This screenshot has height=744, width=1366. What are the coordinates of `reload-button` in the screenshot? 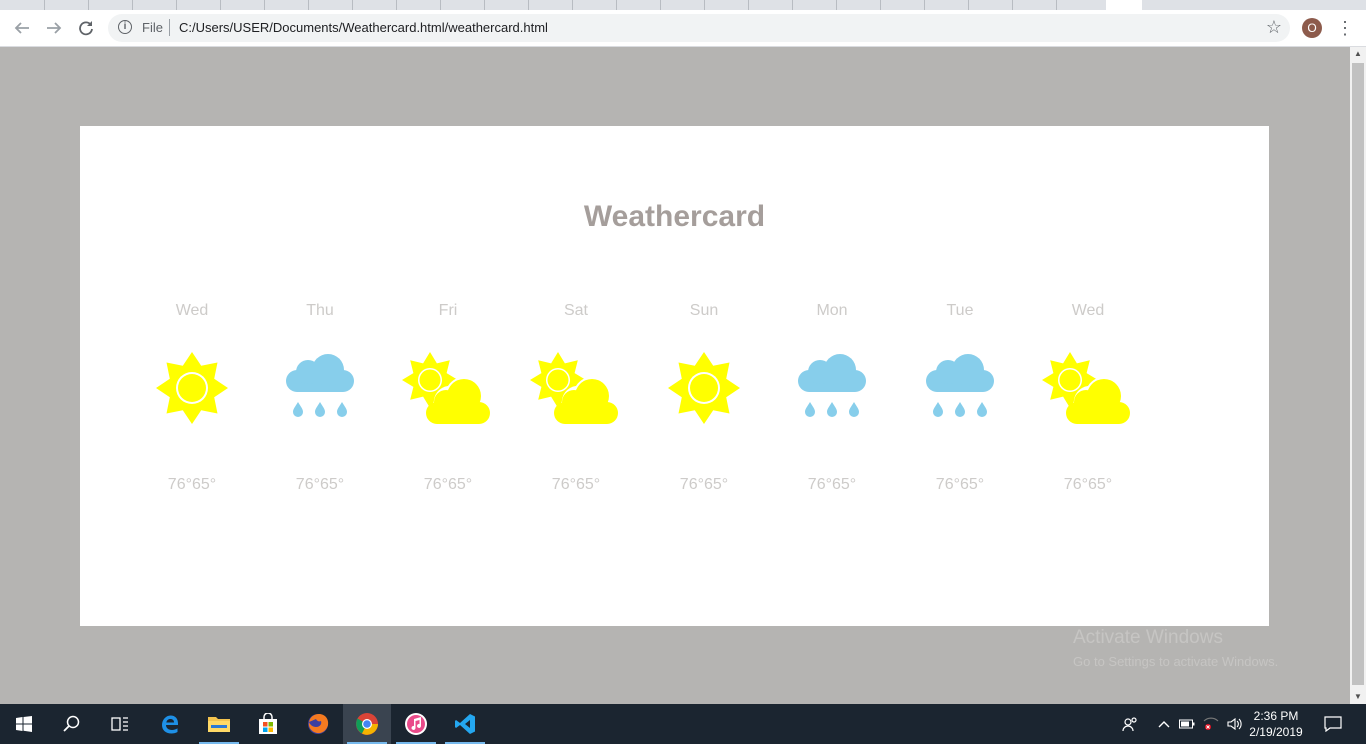 It's located at (86, 28).